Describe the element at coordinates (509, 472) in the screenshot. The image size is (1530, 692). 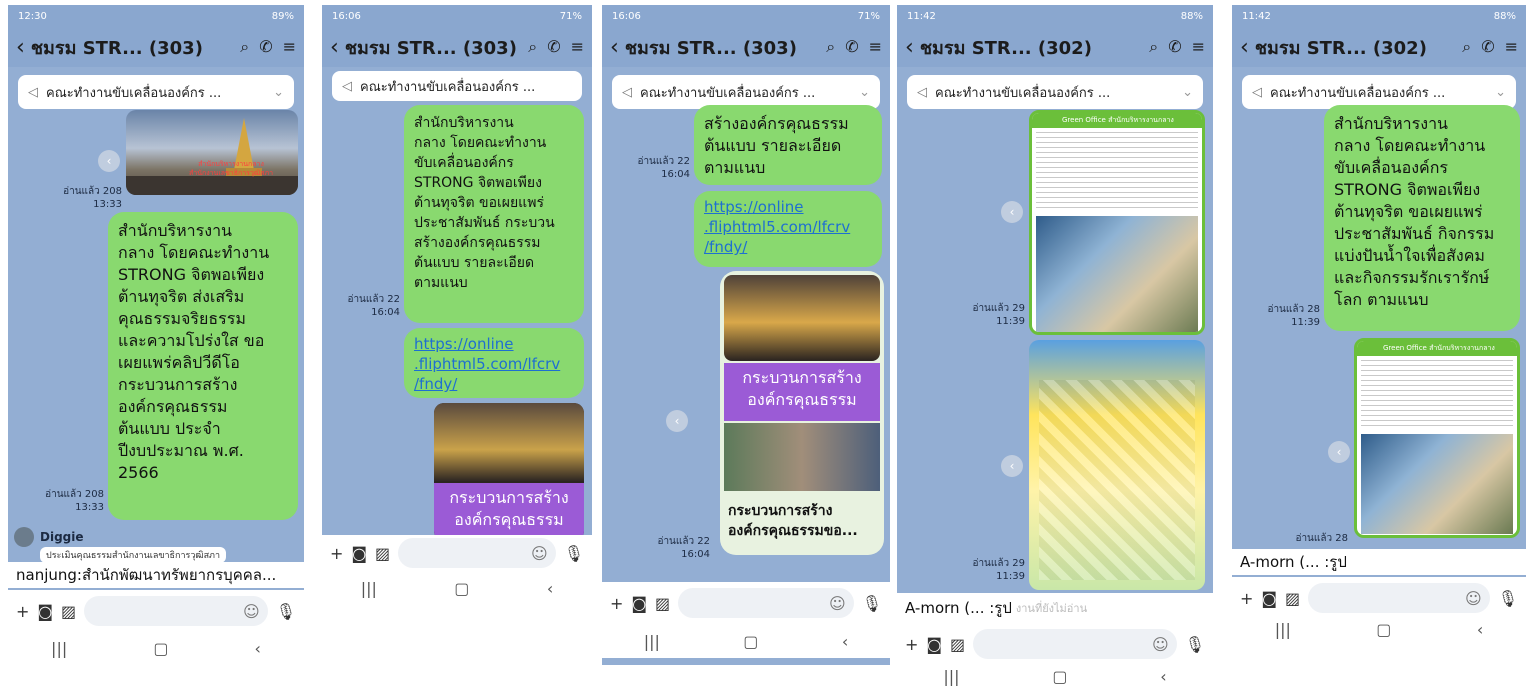
I see `image-message: กระบวนการสร้าง องค์กรคุณธรรม` at that location.